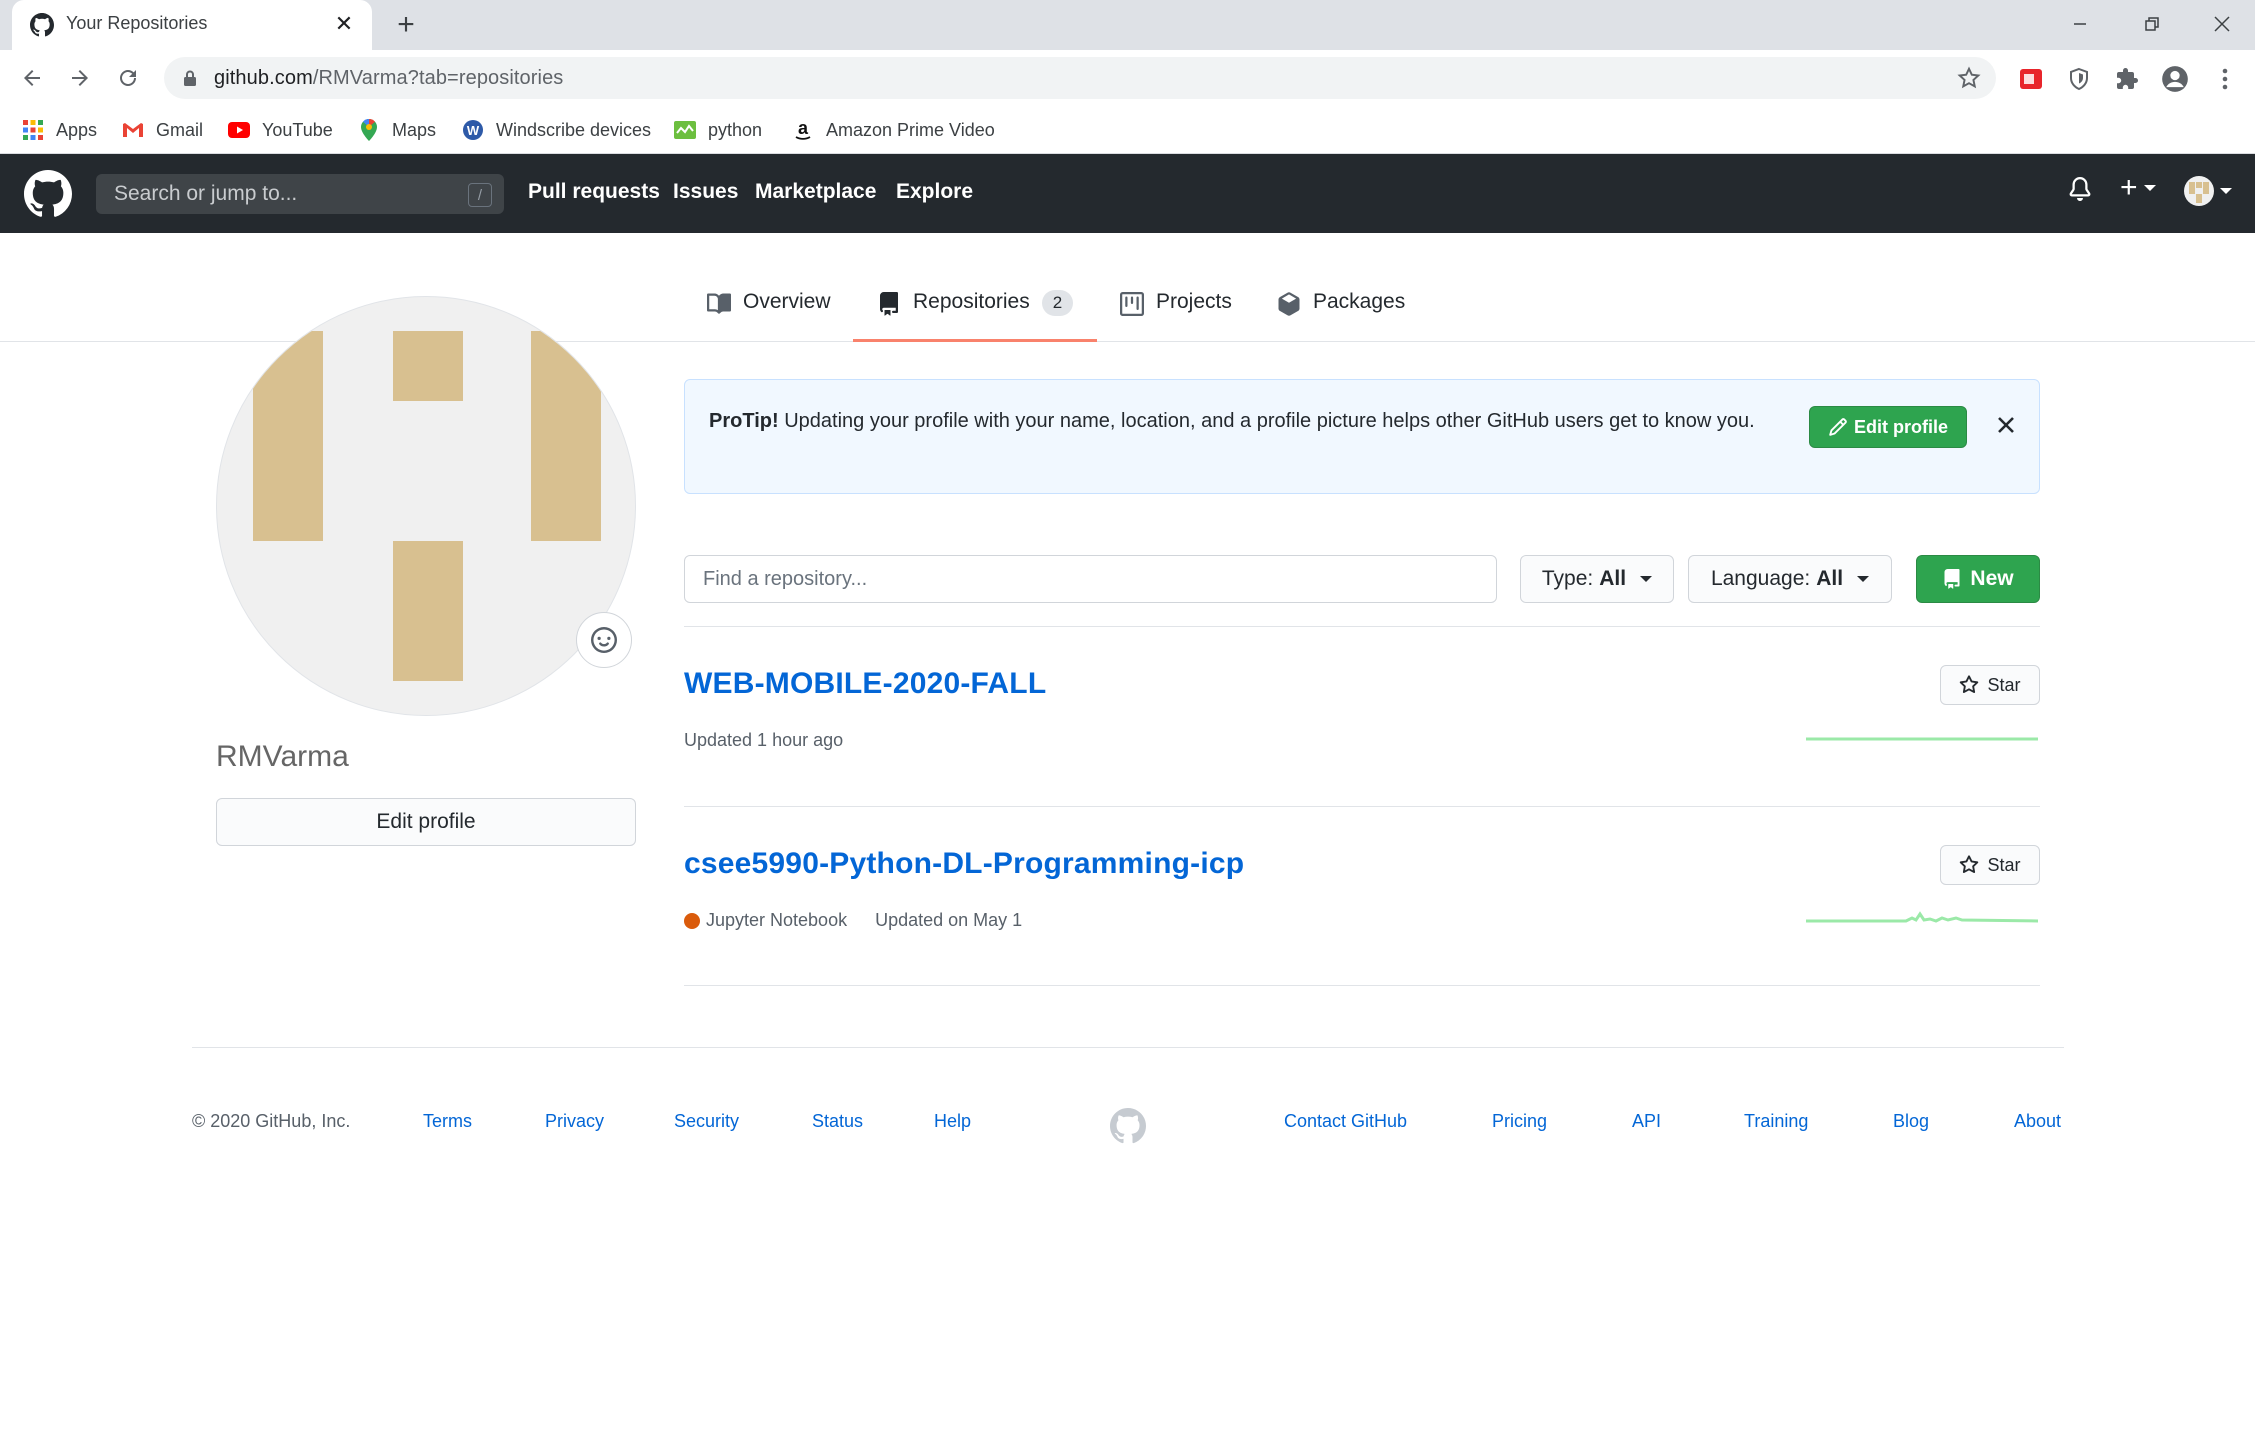  Describe the element at coordinates (763, 740) in the screenshot. I see `repo-meta: Updated 1 hour ago` at that location.